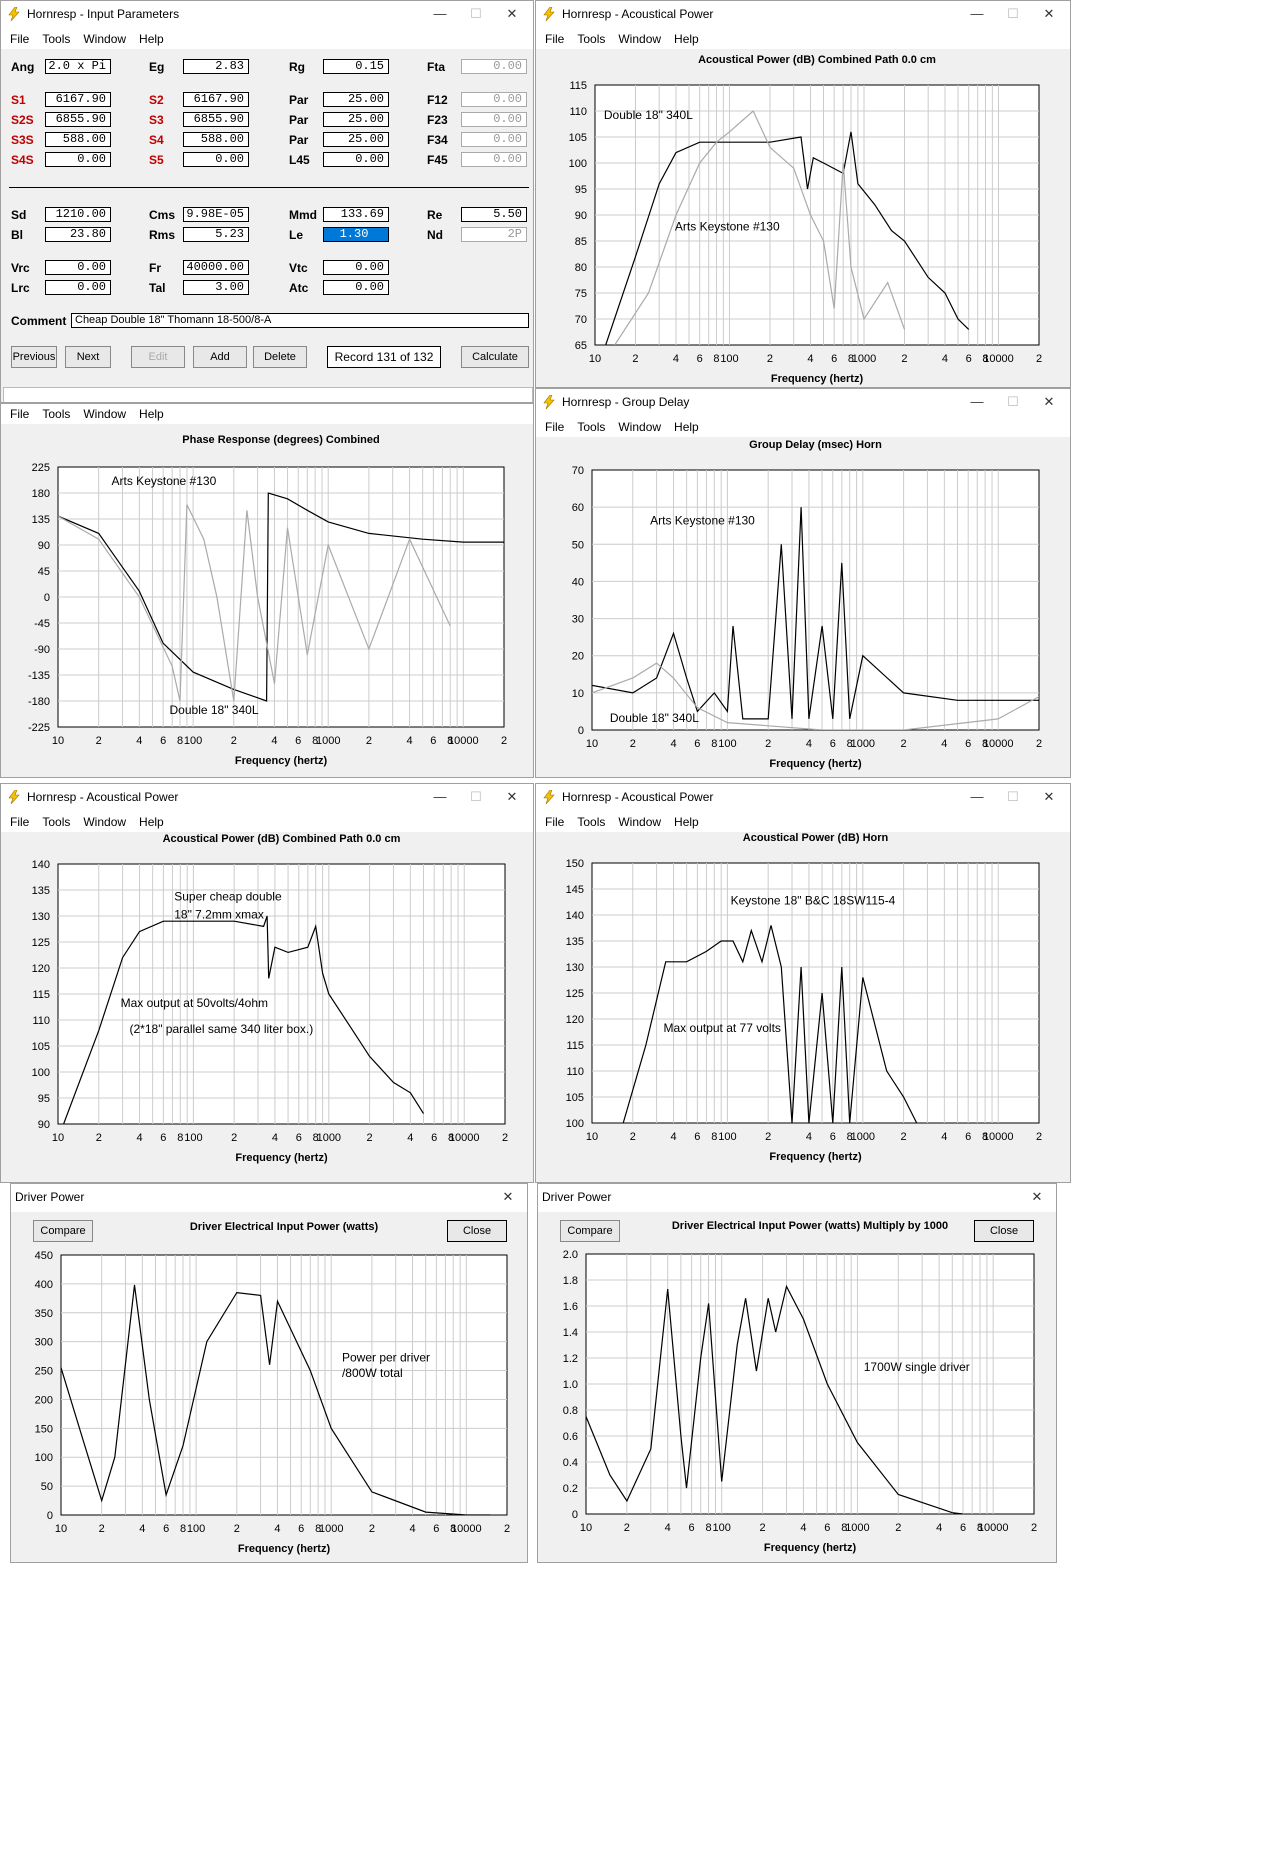 Image resolution: width=1282 pixels, height=1864 pixels. What do you see at coordinates (78, 99) in the screenshot?
I see `param-field-s1: 6167.90` at bounding box center [78, 99].